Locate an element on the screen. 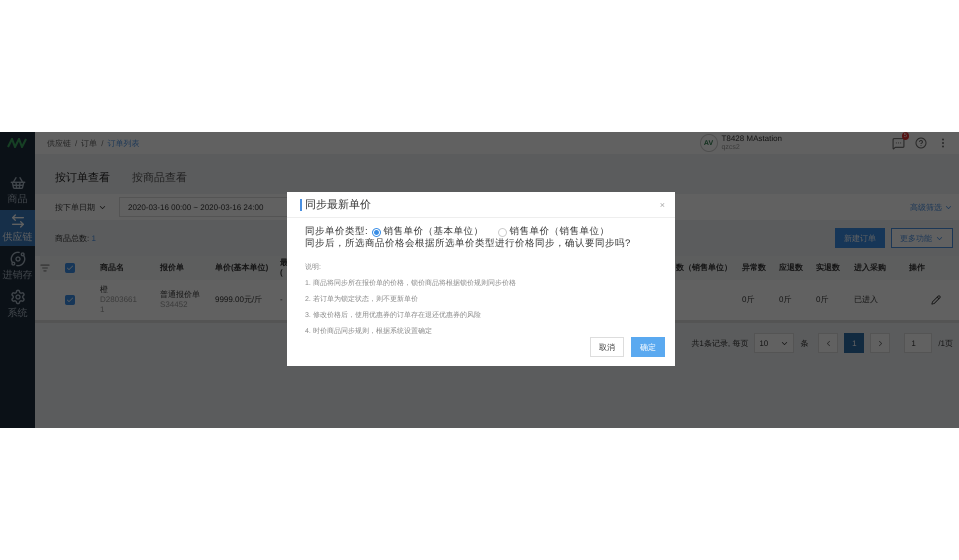 The height and width of the screenshot is (560, 959). column-header: 单价(基本单位) is located at coordinates (242, 268).